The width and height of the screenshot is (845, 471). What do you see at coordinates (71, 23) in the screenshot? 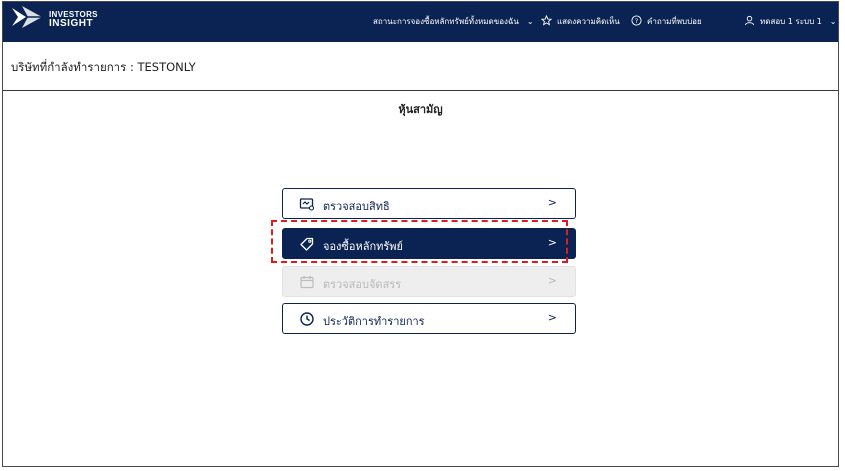
I see `brand-line-2: INSIGHT` at bounding box center [71, 23].